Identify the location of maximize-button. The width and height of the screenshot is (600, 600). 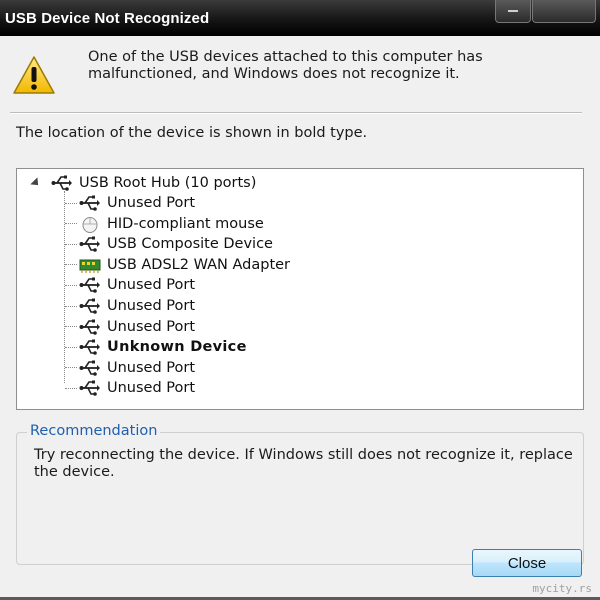
(564, 11).